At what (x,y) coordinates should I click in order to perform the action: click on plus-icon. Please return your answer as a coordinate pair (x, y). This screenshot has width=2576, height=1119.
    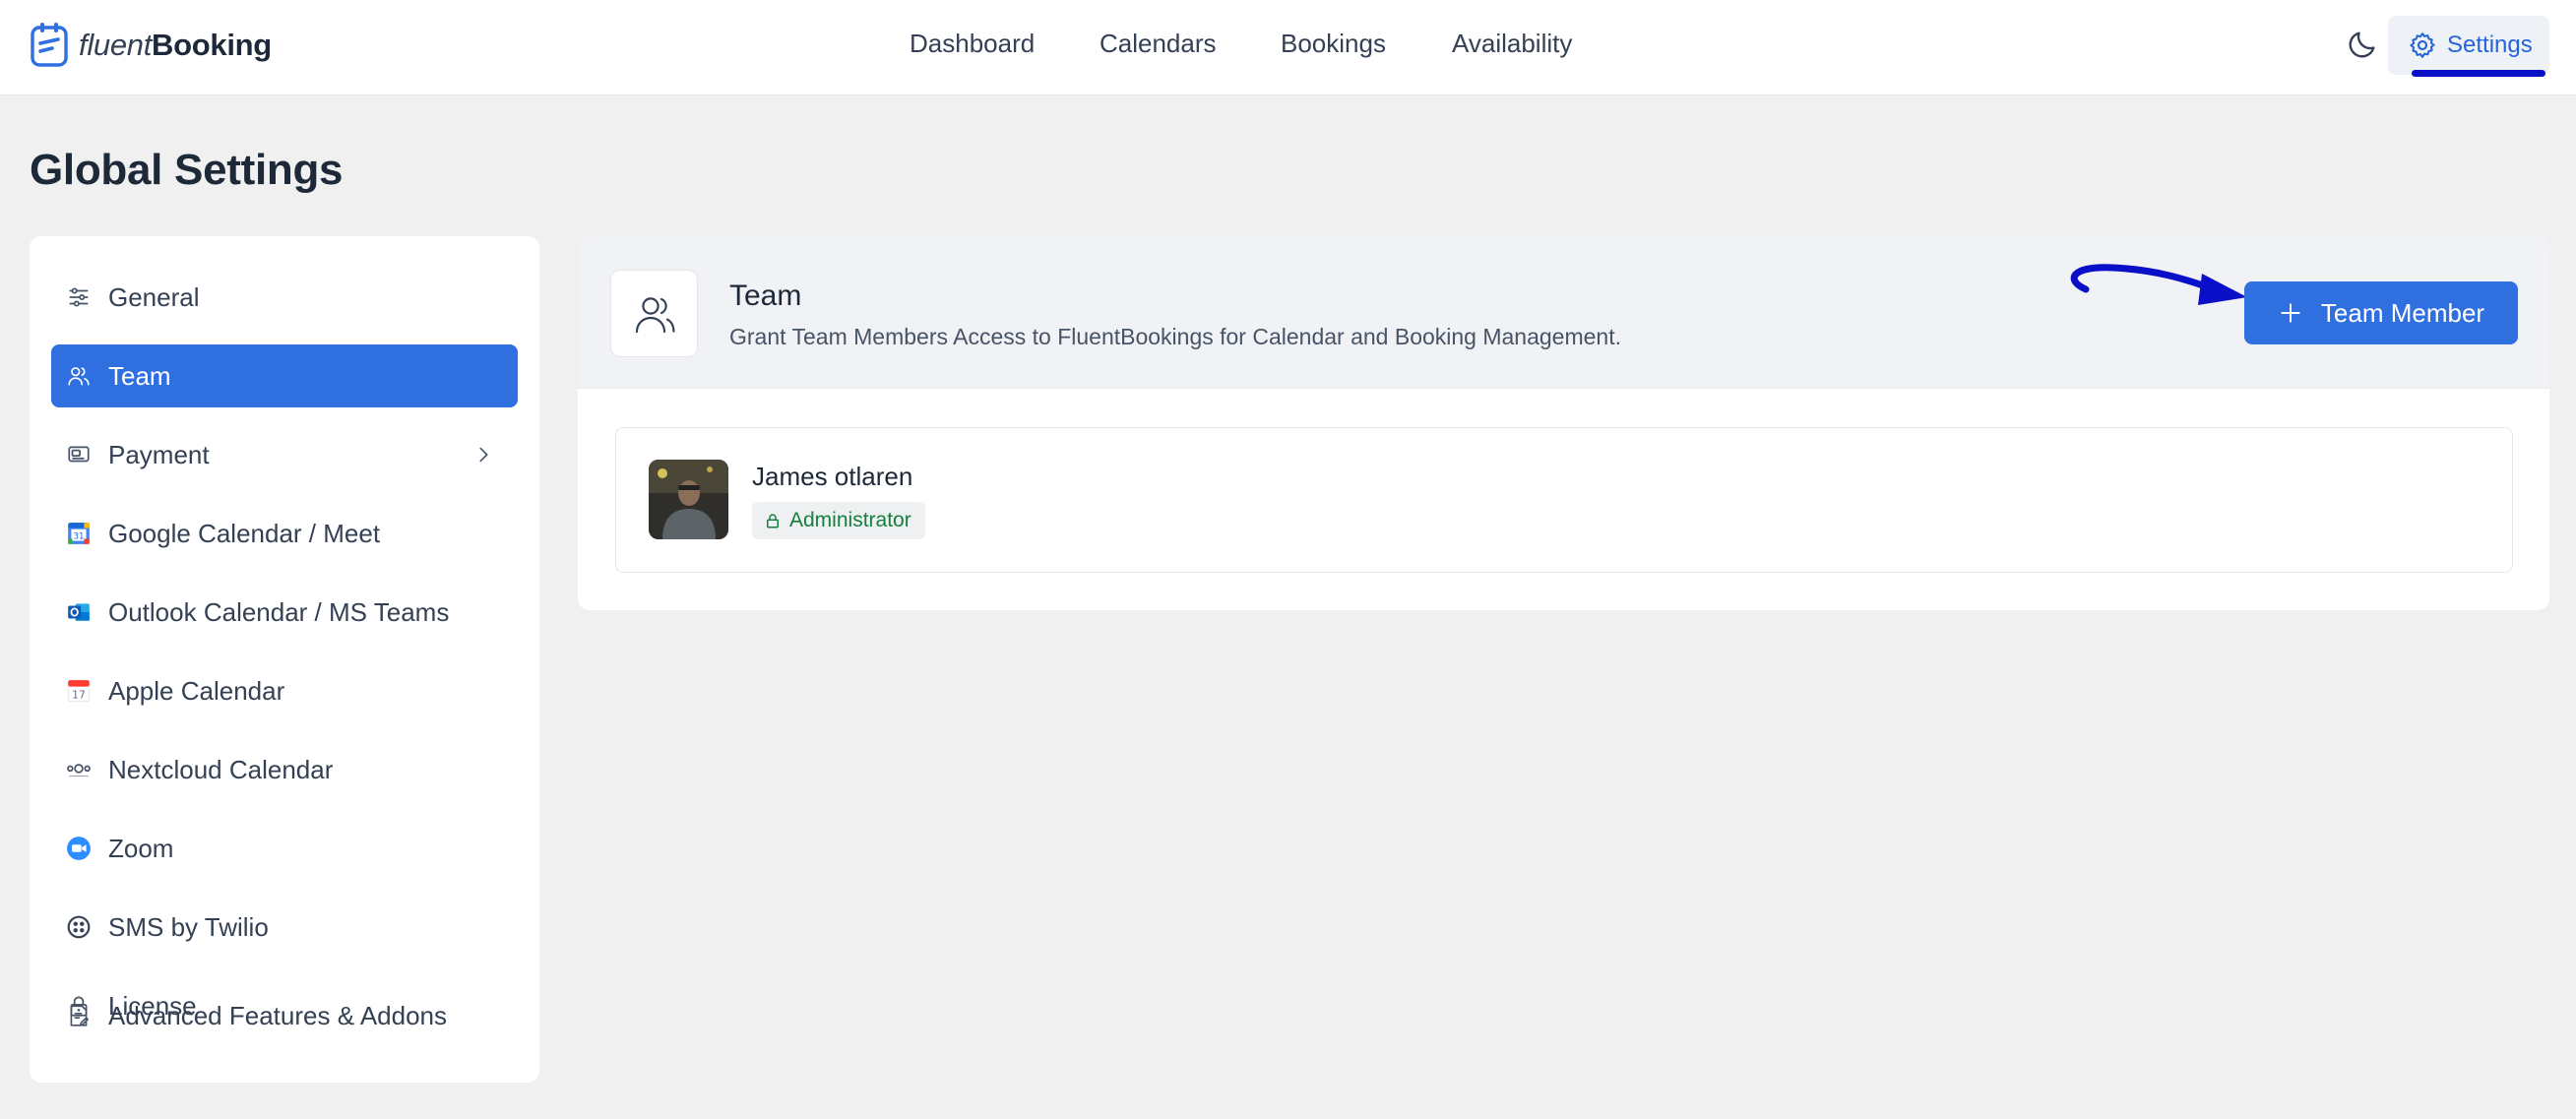
    Looking at the image, I should click on (2290, 313).